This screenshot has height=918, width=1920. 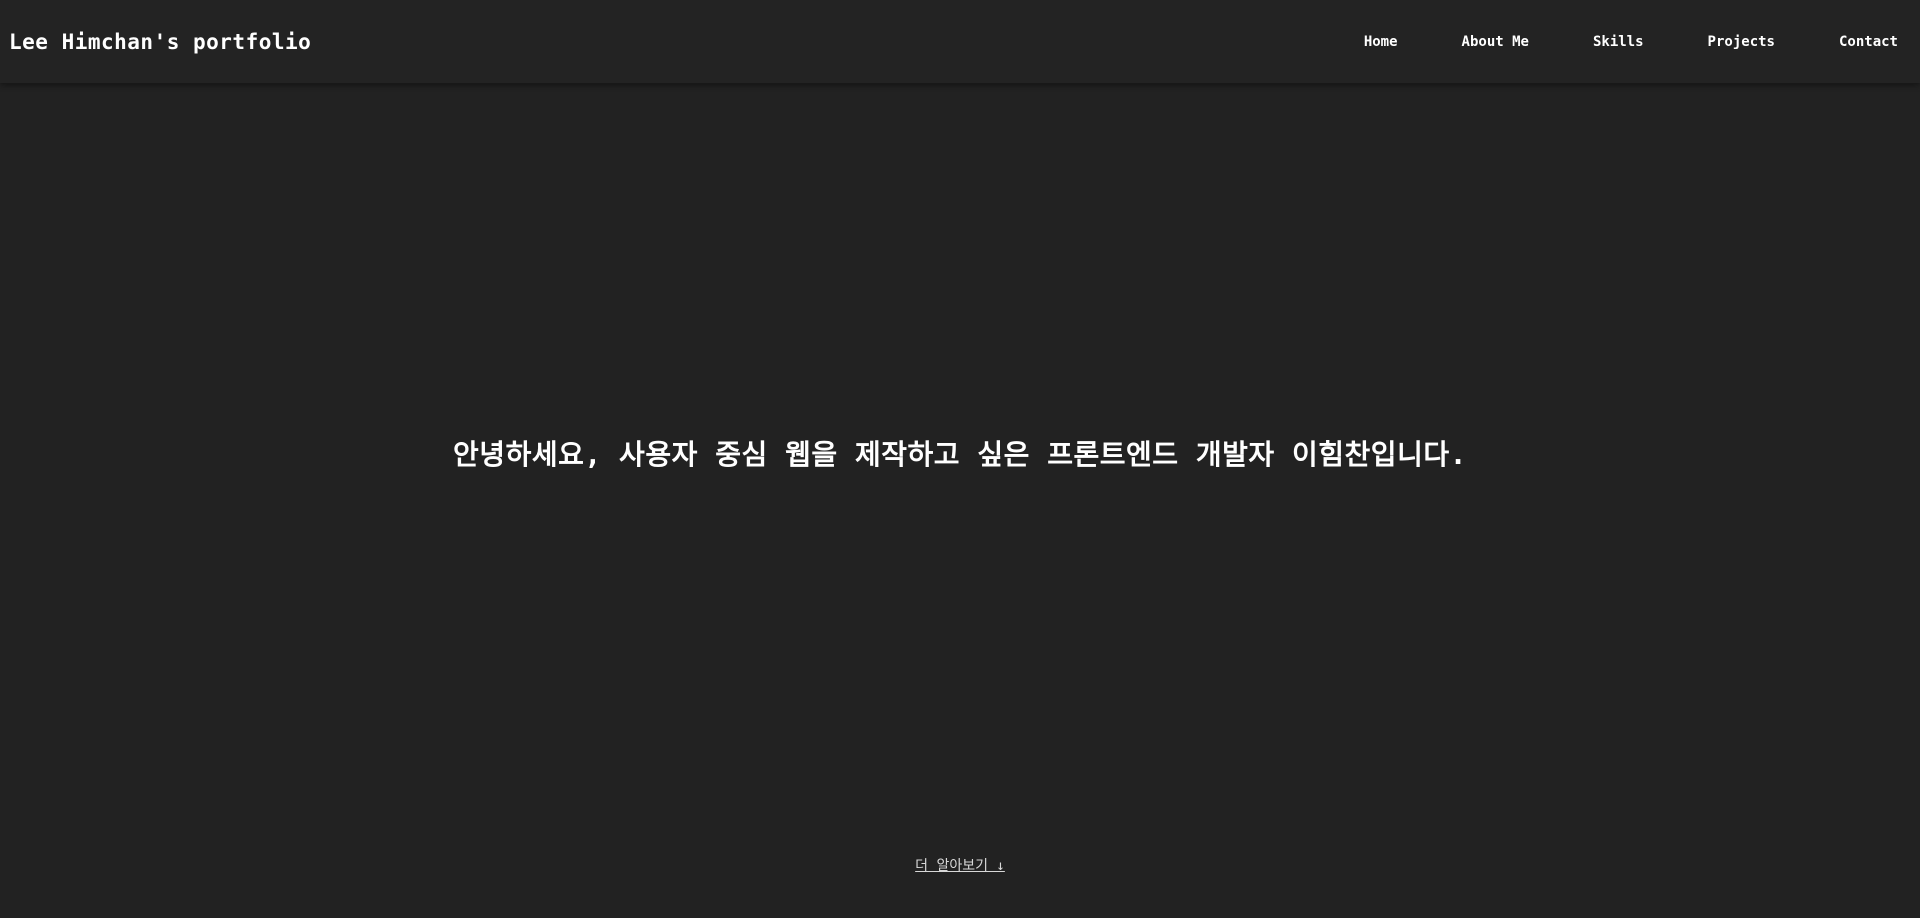 I want to click on learn-more-link: 더 알아보기 ↓, so click(x=960, y=866).